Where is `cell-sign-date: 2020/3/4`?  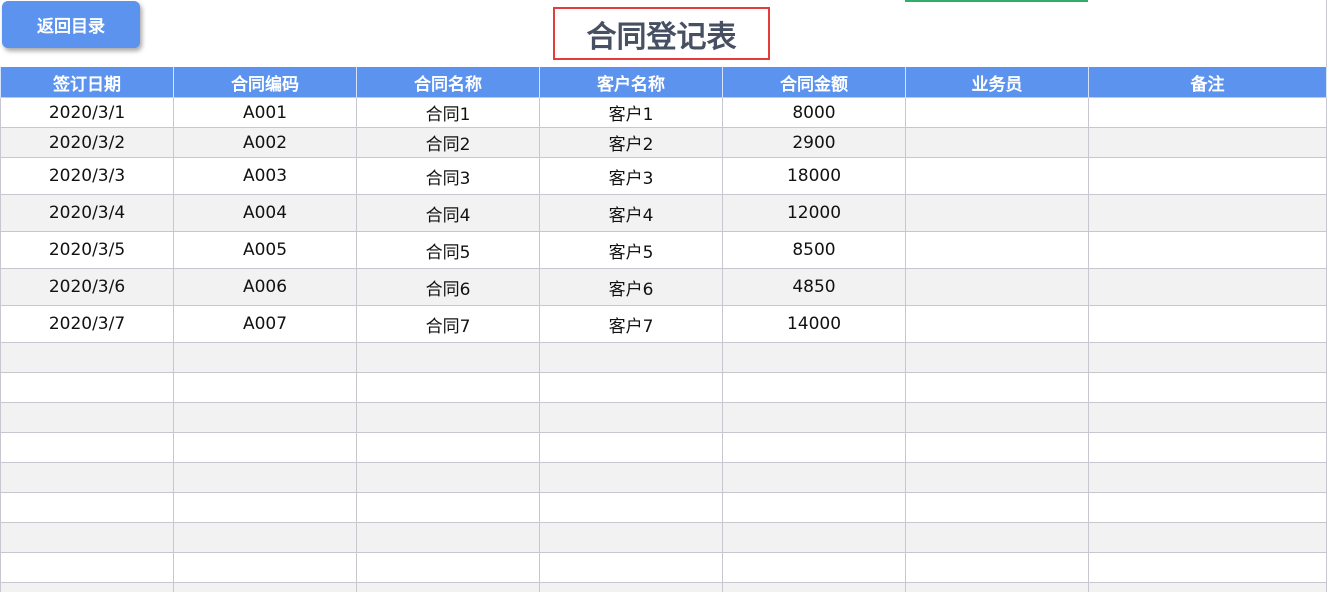
cell-sign-date: 2020/3/4 is located at coordinates (87, 213).